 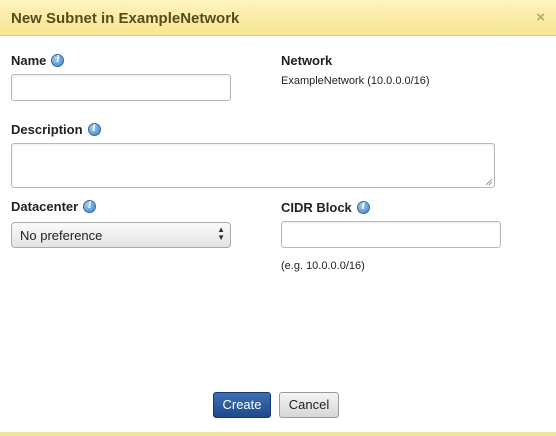 I want to click on create-button: Create, so click(x=242, y=405).